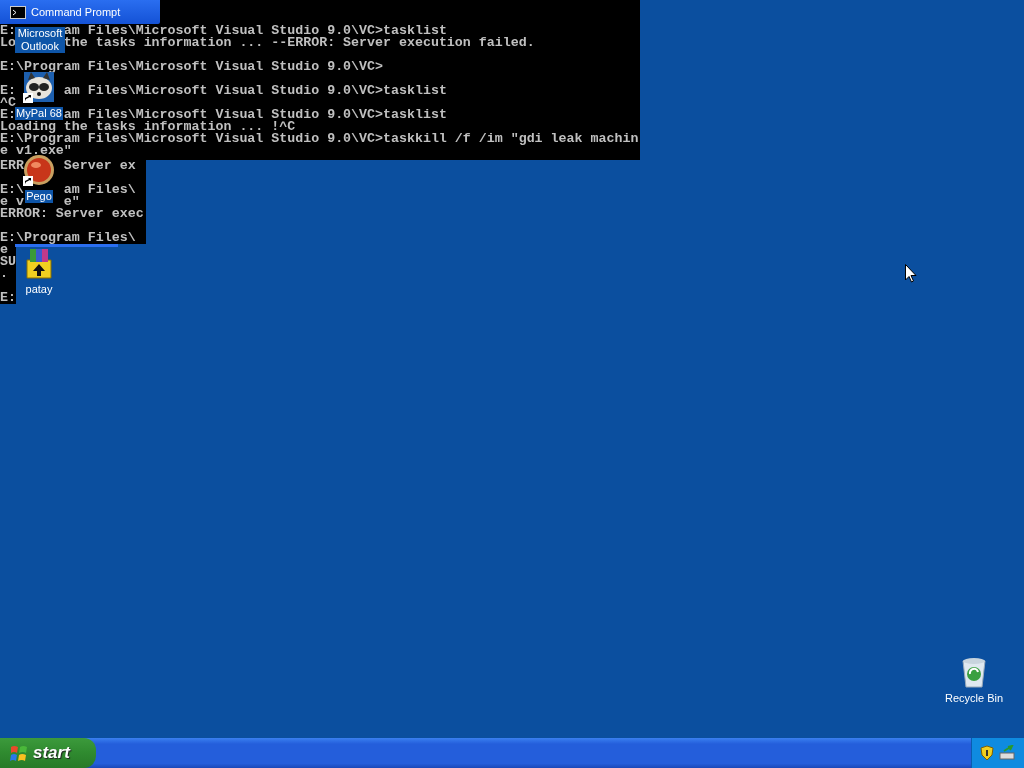 This screenshot has width=1024, height=768. Describe the element at coordinates (39, 170) in the screenshot. I see `orb-icon` at that location.